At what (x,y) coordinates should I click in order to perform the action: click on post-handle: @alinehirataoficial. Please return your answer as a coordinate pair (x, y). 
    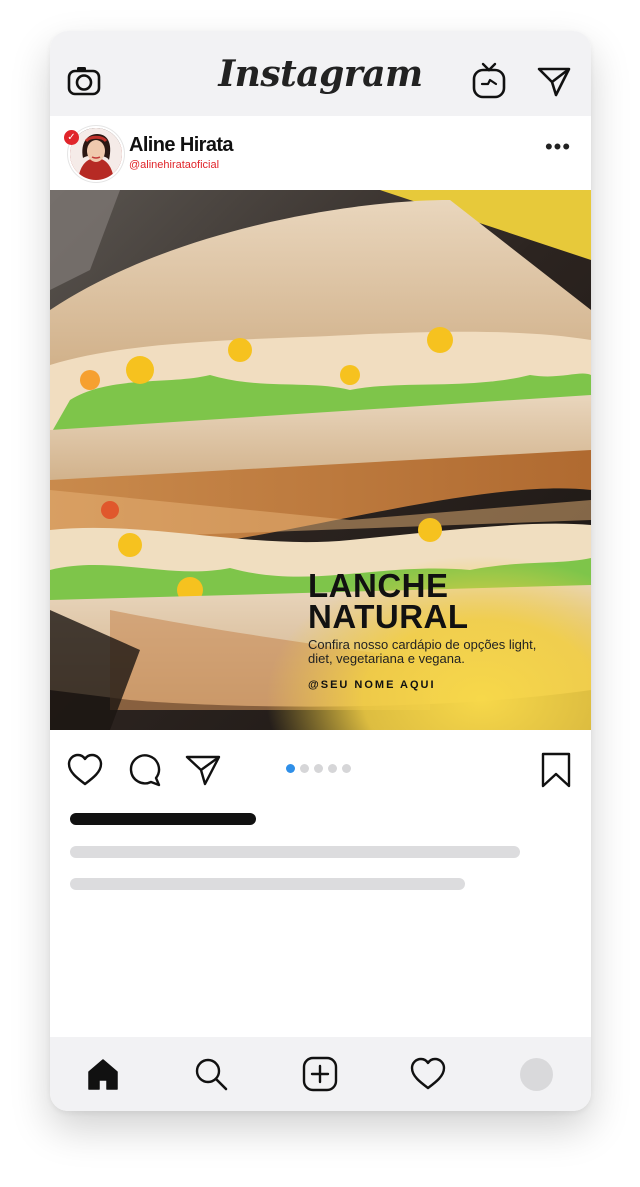
    Looking at the image, I should click on (174, 165).